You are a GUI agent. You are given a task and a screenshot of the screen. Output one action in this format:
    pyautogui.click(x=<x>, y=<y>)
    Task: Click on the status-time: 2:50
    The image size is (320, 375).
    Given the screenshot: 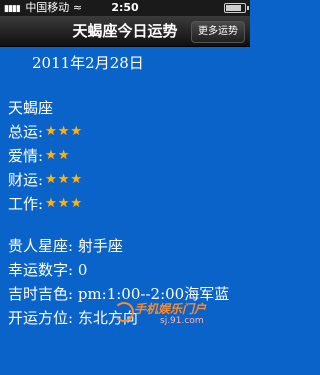 What is the action you would take?
    pyautogui.click(x=125, y=7)
    